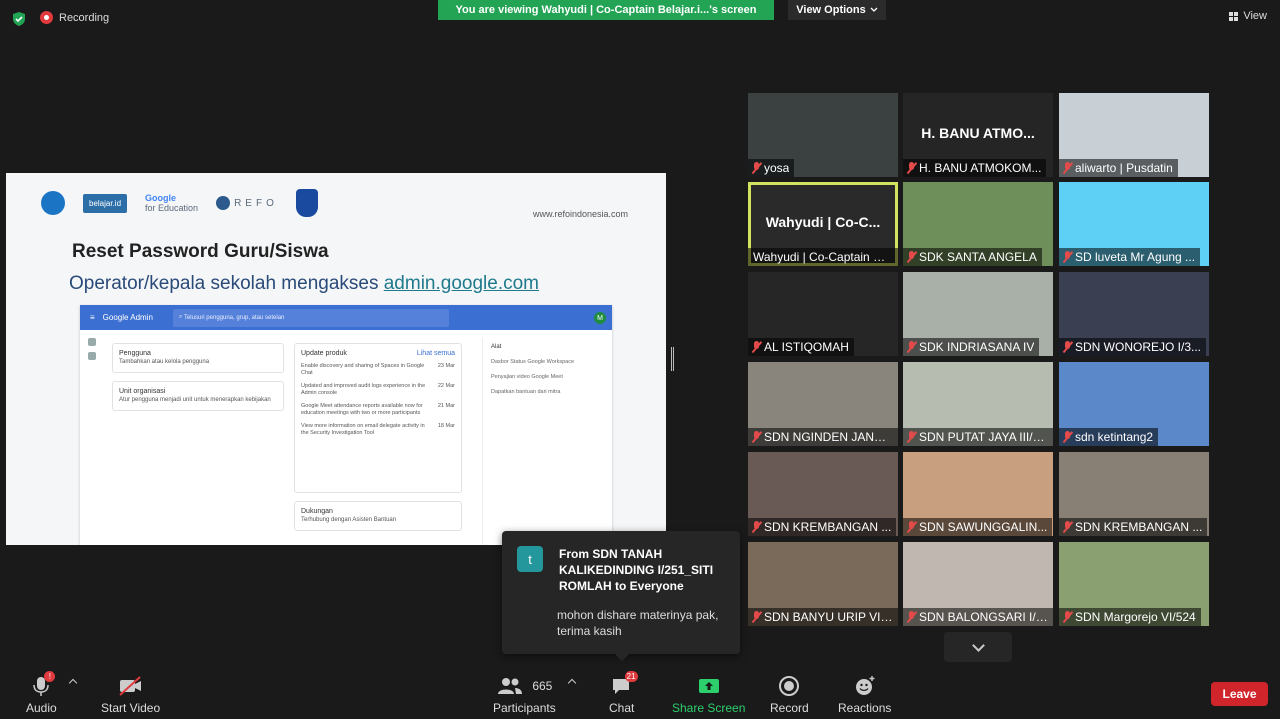 The image size is (1280, 719). What do you see at coordinates (1248, 16) in the screenshot?
I see `view-button: View` at bounding box center [1248, 16].